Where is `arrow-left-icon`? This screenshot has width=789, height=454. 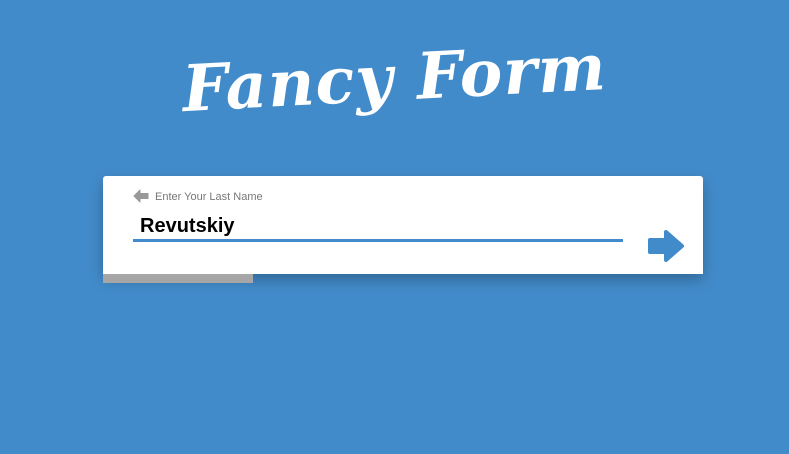 arrow-left-icon is located at coordinates (141, 196).